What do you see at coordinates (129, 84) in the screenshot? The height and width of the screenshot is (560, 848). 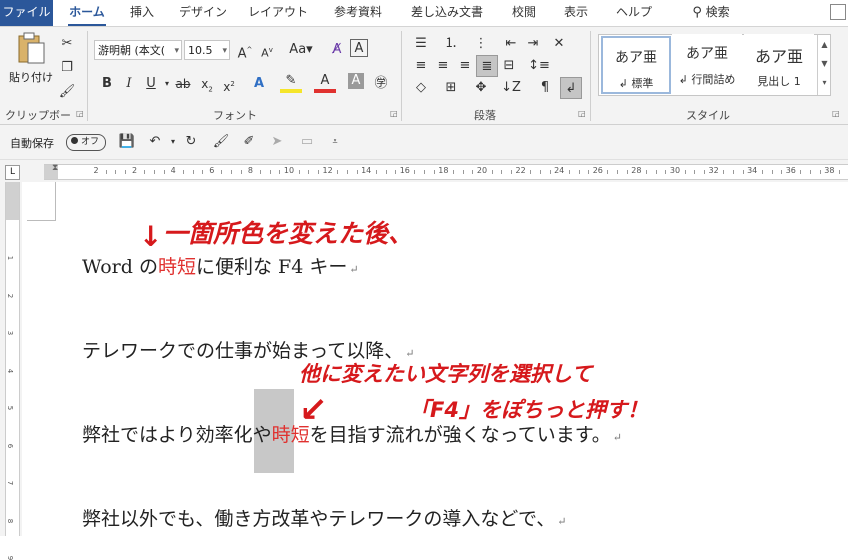 I see `italic-icon: I` at bounding box center [129, 84].